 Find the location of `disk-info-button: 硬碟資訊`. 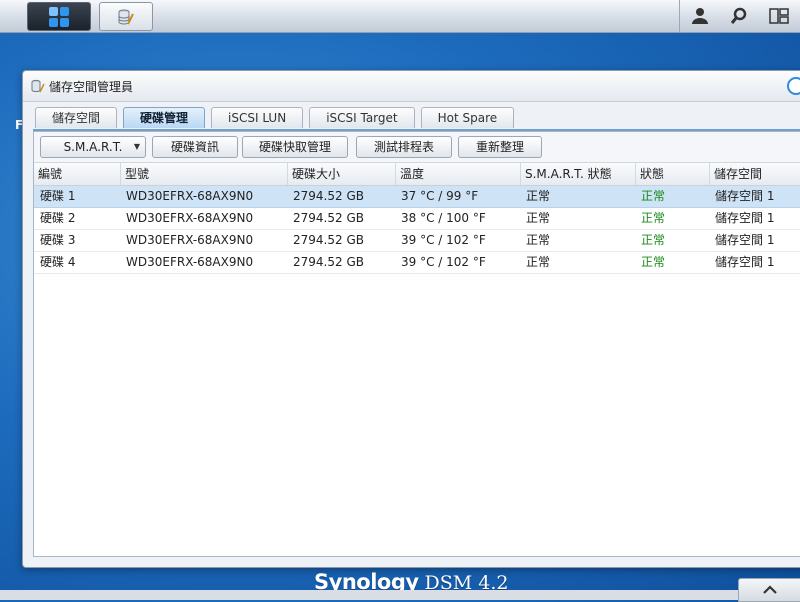

disk-info-button: 硬碟資訊 is located at coordinates (195, 147).